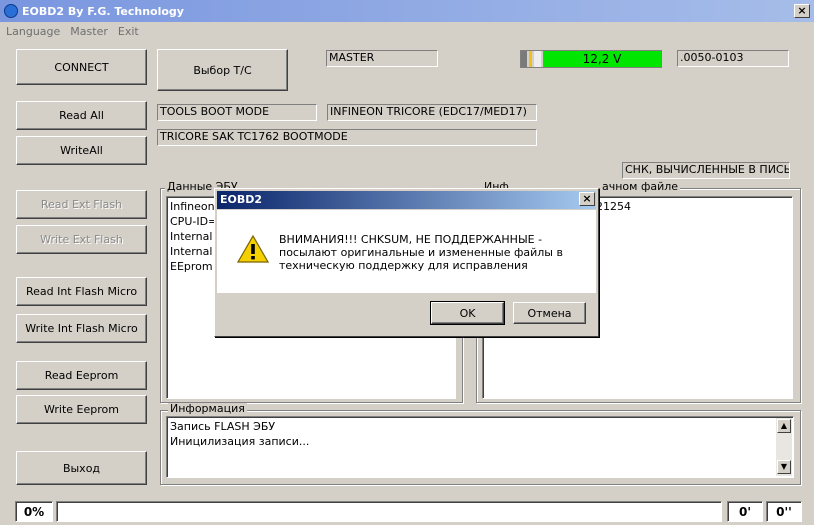  What do you see at coordinates (467, 313) in the screenshot?
I see `ok-button: OK` at bounding box center [467, 313].